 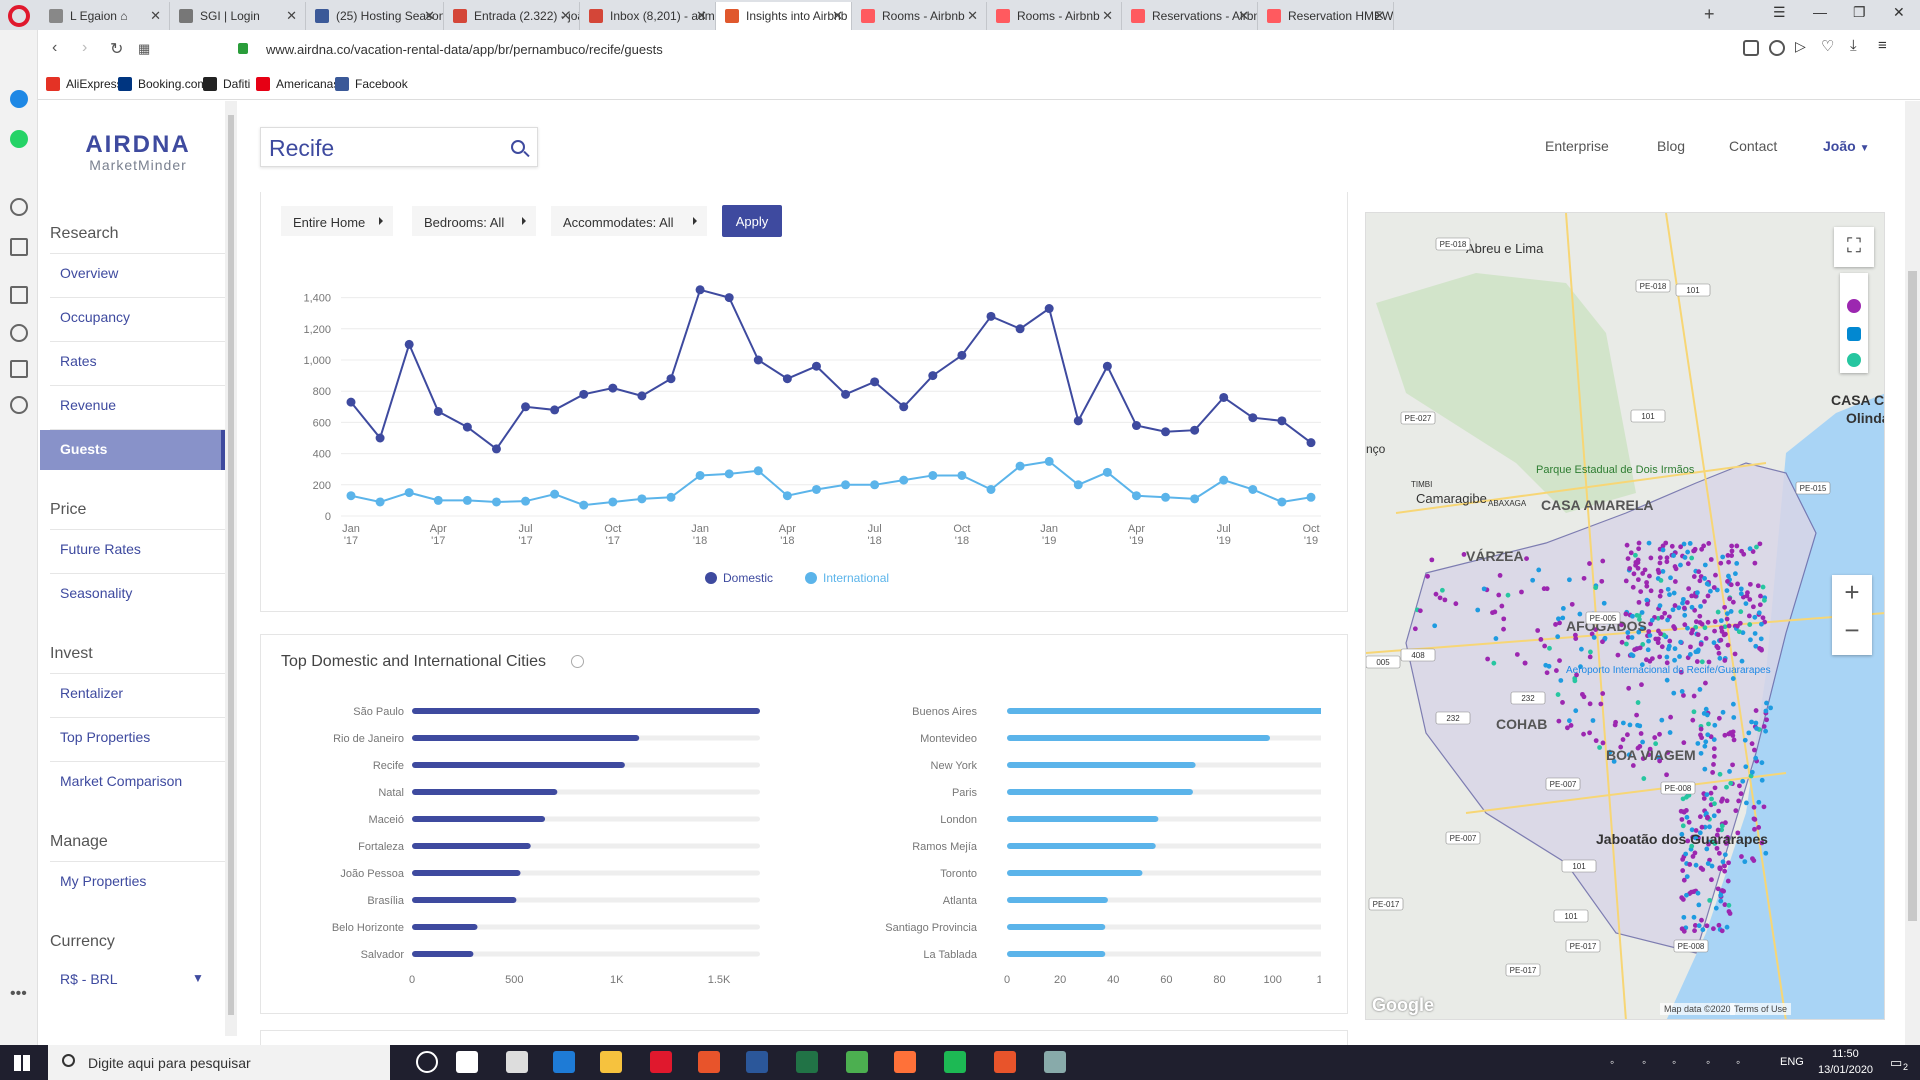 What do you see at coordinates (1845, 1070) in the screenshot?
I see `clock-date: 13/01/2020` at bounding box center [1845, 1070].